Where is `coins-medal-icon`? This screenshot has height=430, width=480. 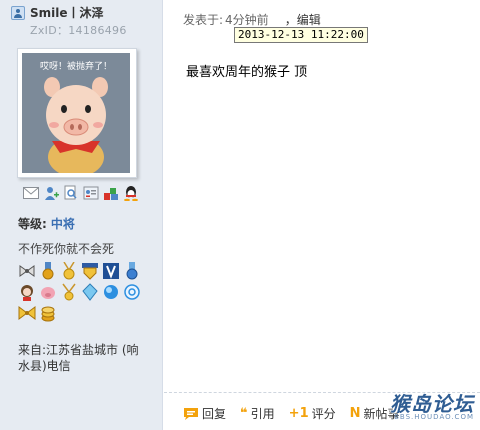 coins-medal-icon is located at coordinates (48, 313).